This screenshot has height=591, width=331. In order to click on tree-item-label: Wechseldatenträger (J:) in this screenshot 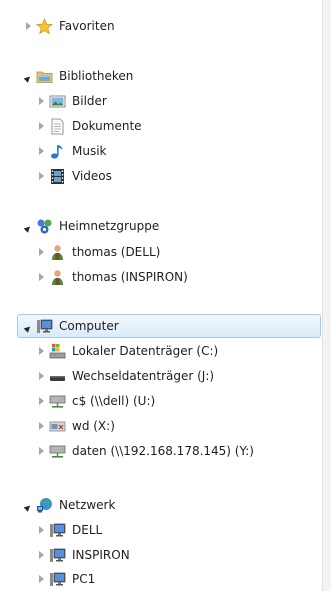, I will do `click(143, 376)`.